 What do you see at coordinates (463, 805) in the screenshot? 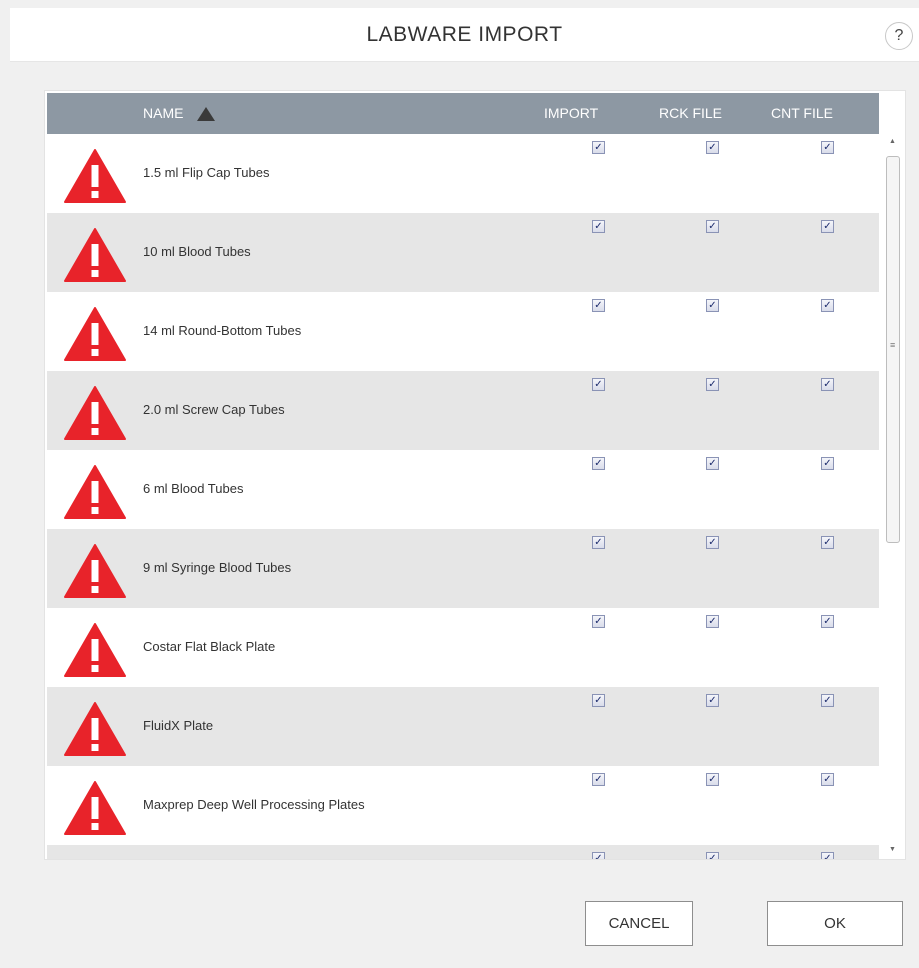
I see `table-row: Maxprep Deep Well Processing Plates ✓ ✓ ✓` at bounding box center [463, 805].